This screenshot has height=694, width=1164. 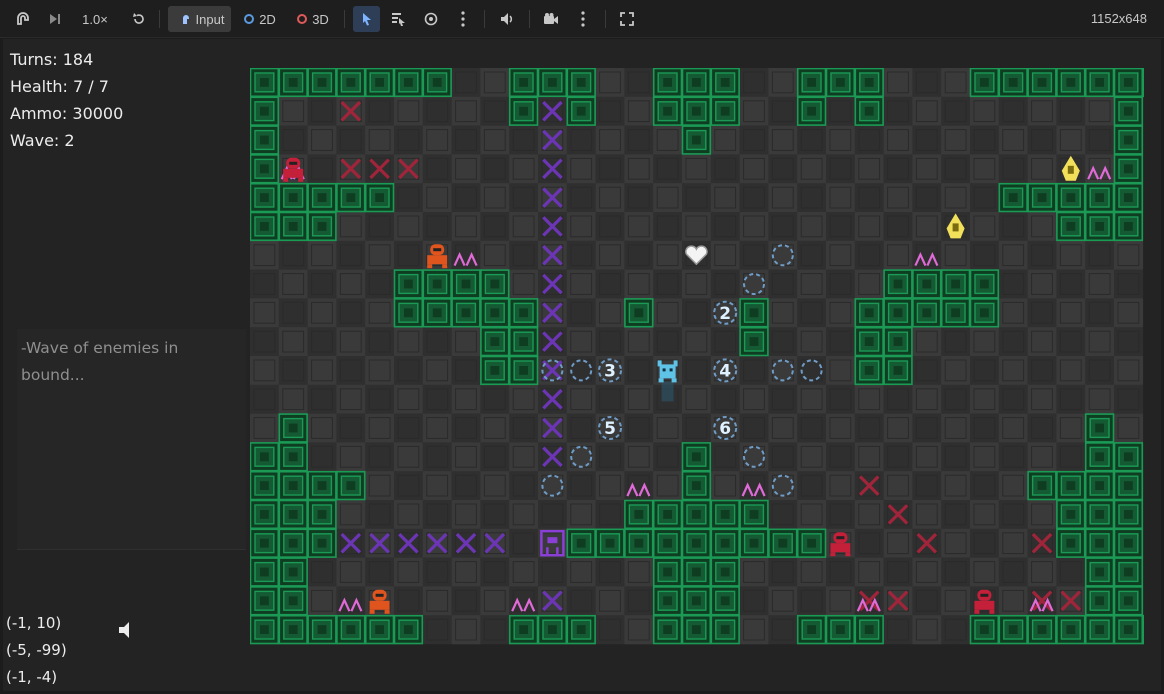 I want to click on editor-toolbar: 1.0× Input 2D 3D 1152x648, so click(x=582, y=19).